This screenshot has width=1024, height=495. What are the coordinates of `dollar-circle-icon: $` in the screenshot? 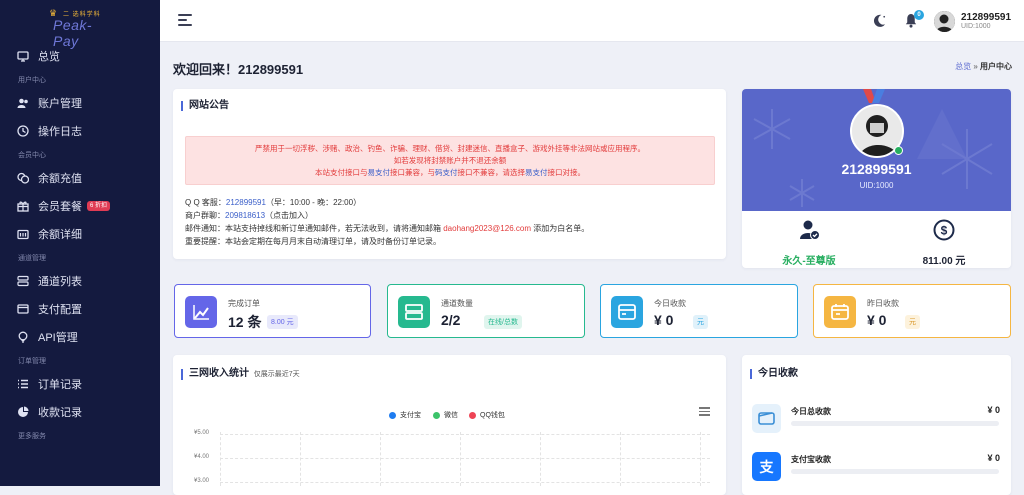 It's located at (944, 230).